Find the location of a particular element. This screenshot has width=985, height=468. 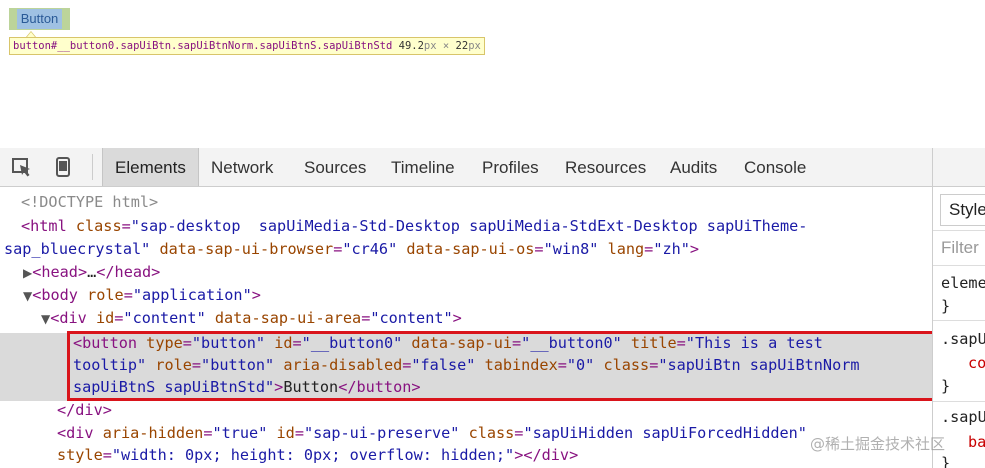

tab-sources: Sources is located at coordinates (335, 167).